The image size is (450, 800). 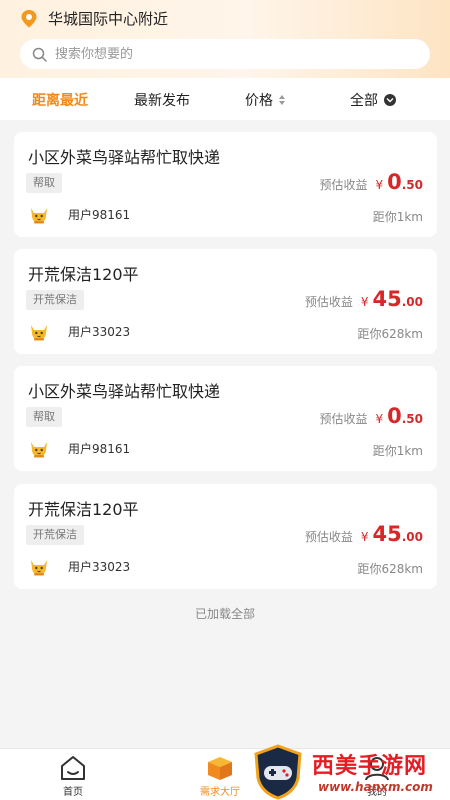 What do you see at coordinates (220, 768) in the screenshot?
I see `box-icon` at bounding box center [220, 768].